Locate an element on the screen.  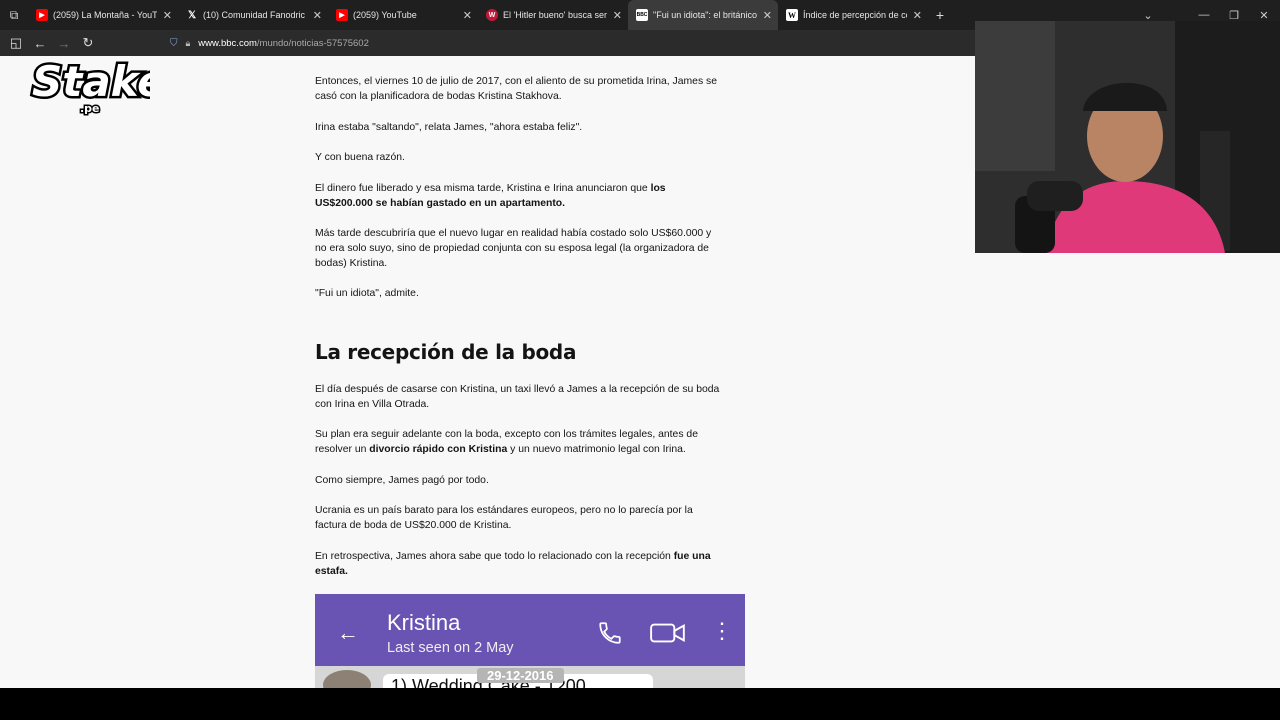
wikipedia-icon: W is located at coordinates (792, 15).